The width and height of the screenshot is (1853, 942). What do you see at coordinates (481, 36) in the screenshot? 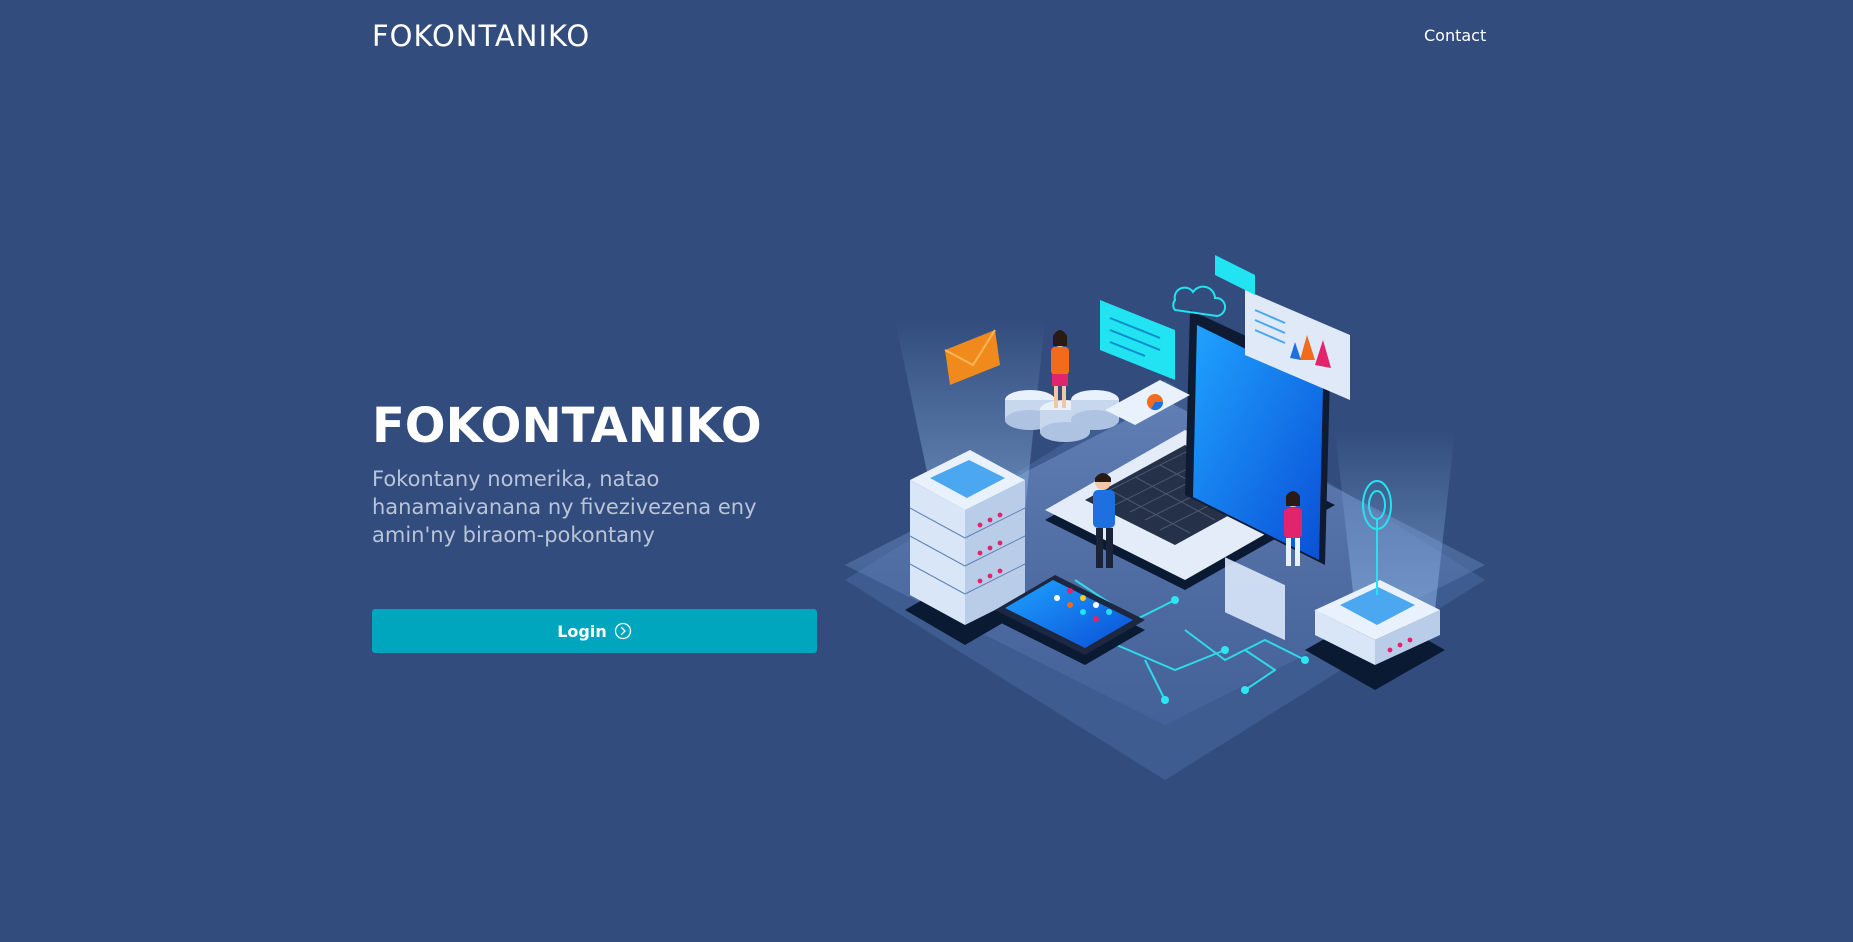
I see `brand-logo: FOKONTANIKO` at bounding box center [481, 36].